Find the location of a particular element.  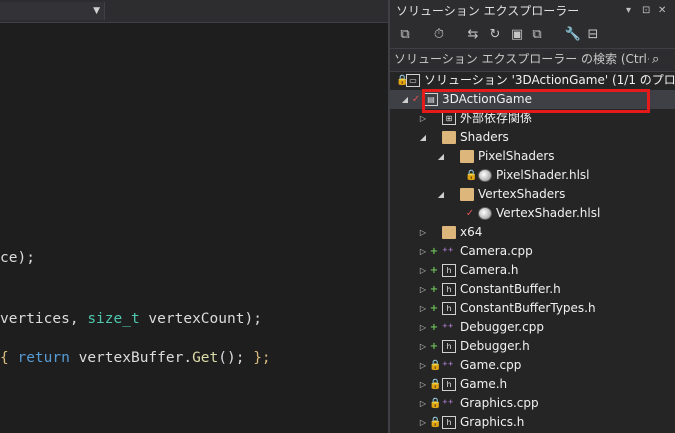

tree-item-label: ConstantBuffer.h is located at coordinates (510, 289).